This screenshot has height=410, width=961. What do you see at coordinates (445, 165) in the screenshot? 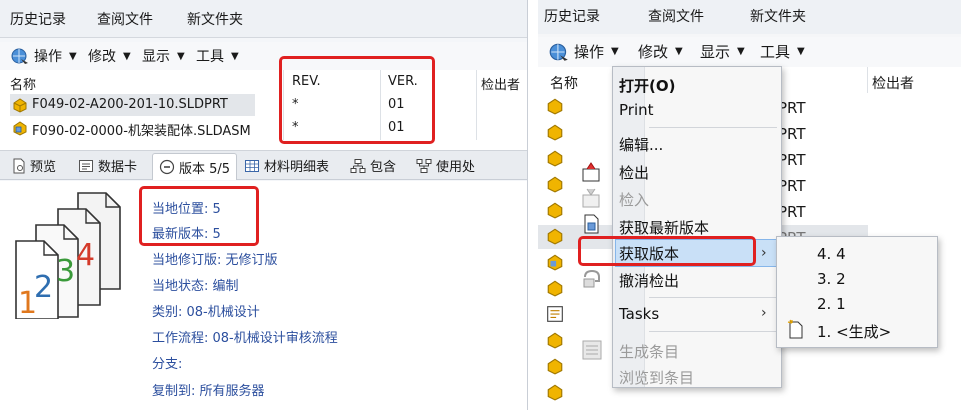
I see `tab-where-used: 使用处` at bounding box center [445, 165].